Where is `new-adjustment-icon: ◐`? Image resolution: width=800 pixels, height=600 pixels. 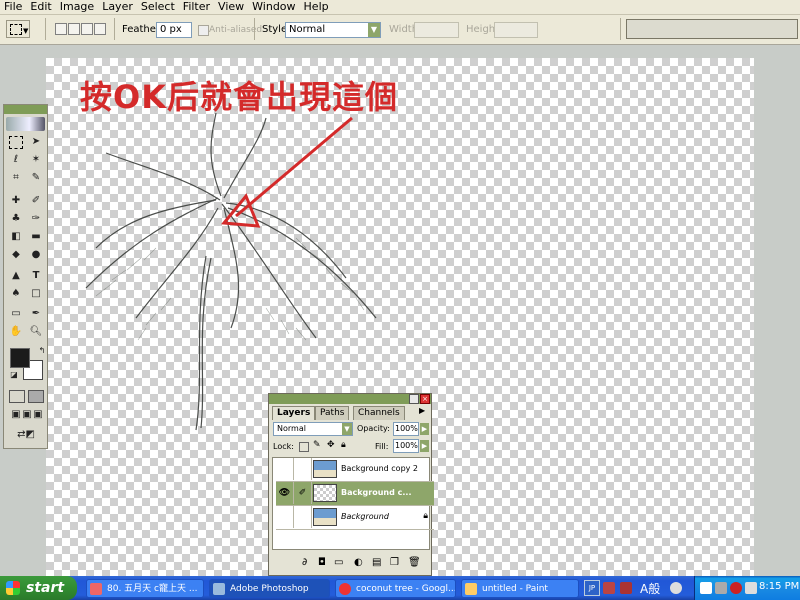 new-adjustment-icon: ◐ is located at coordinates (358, 562).